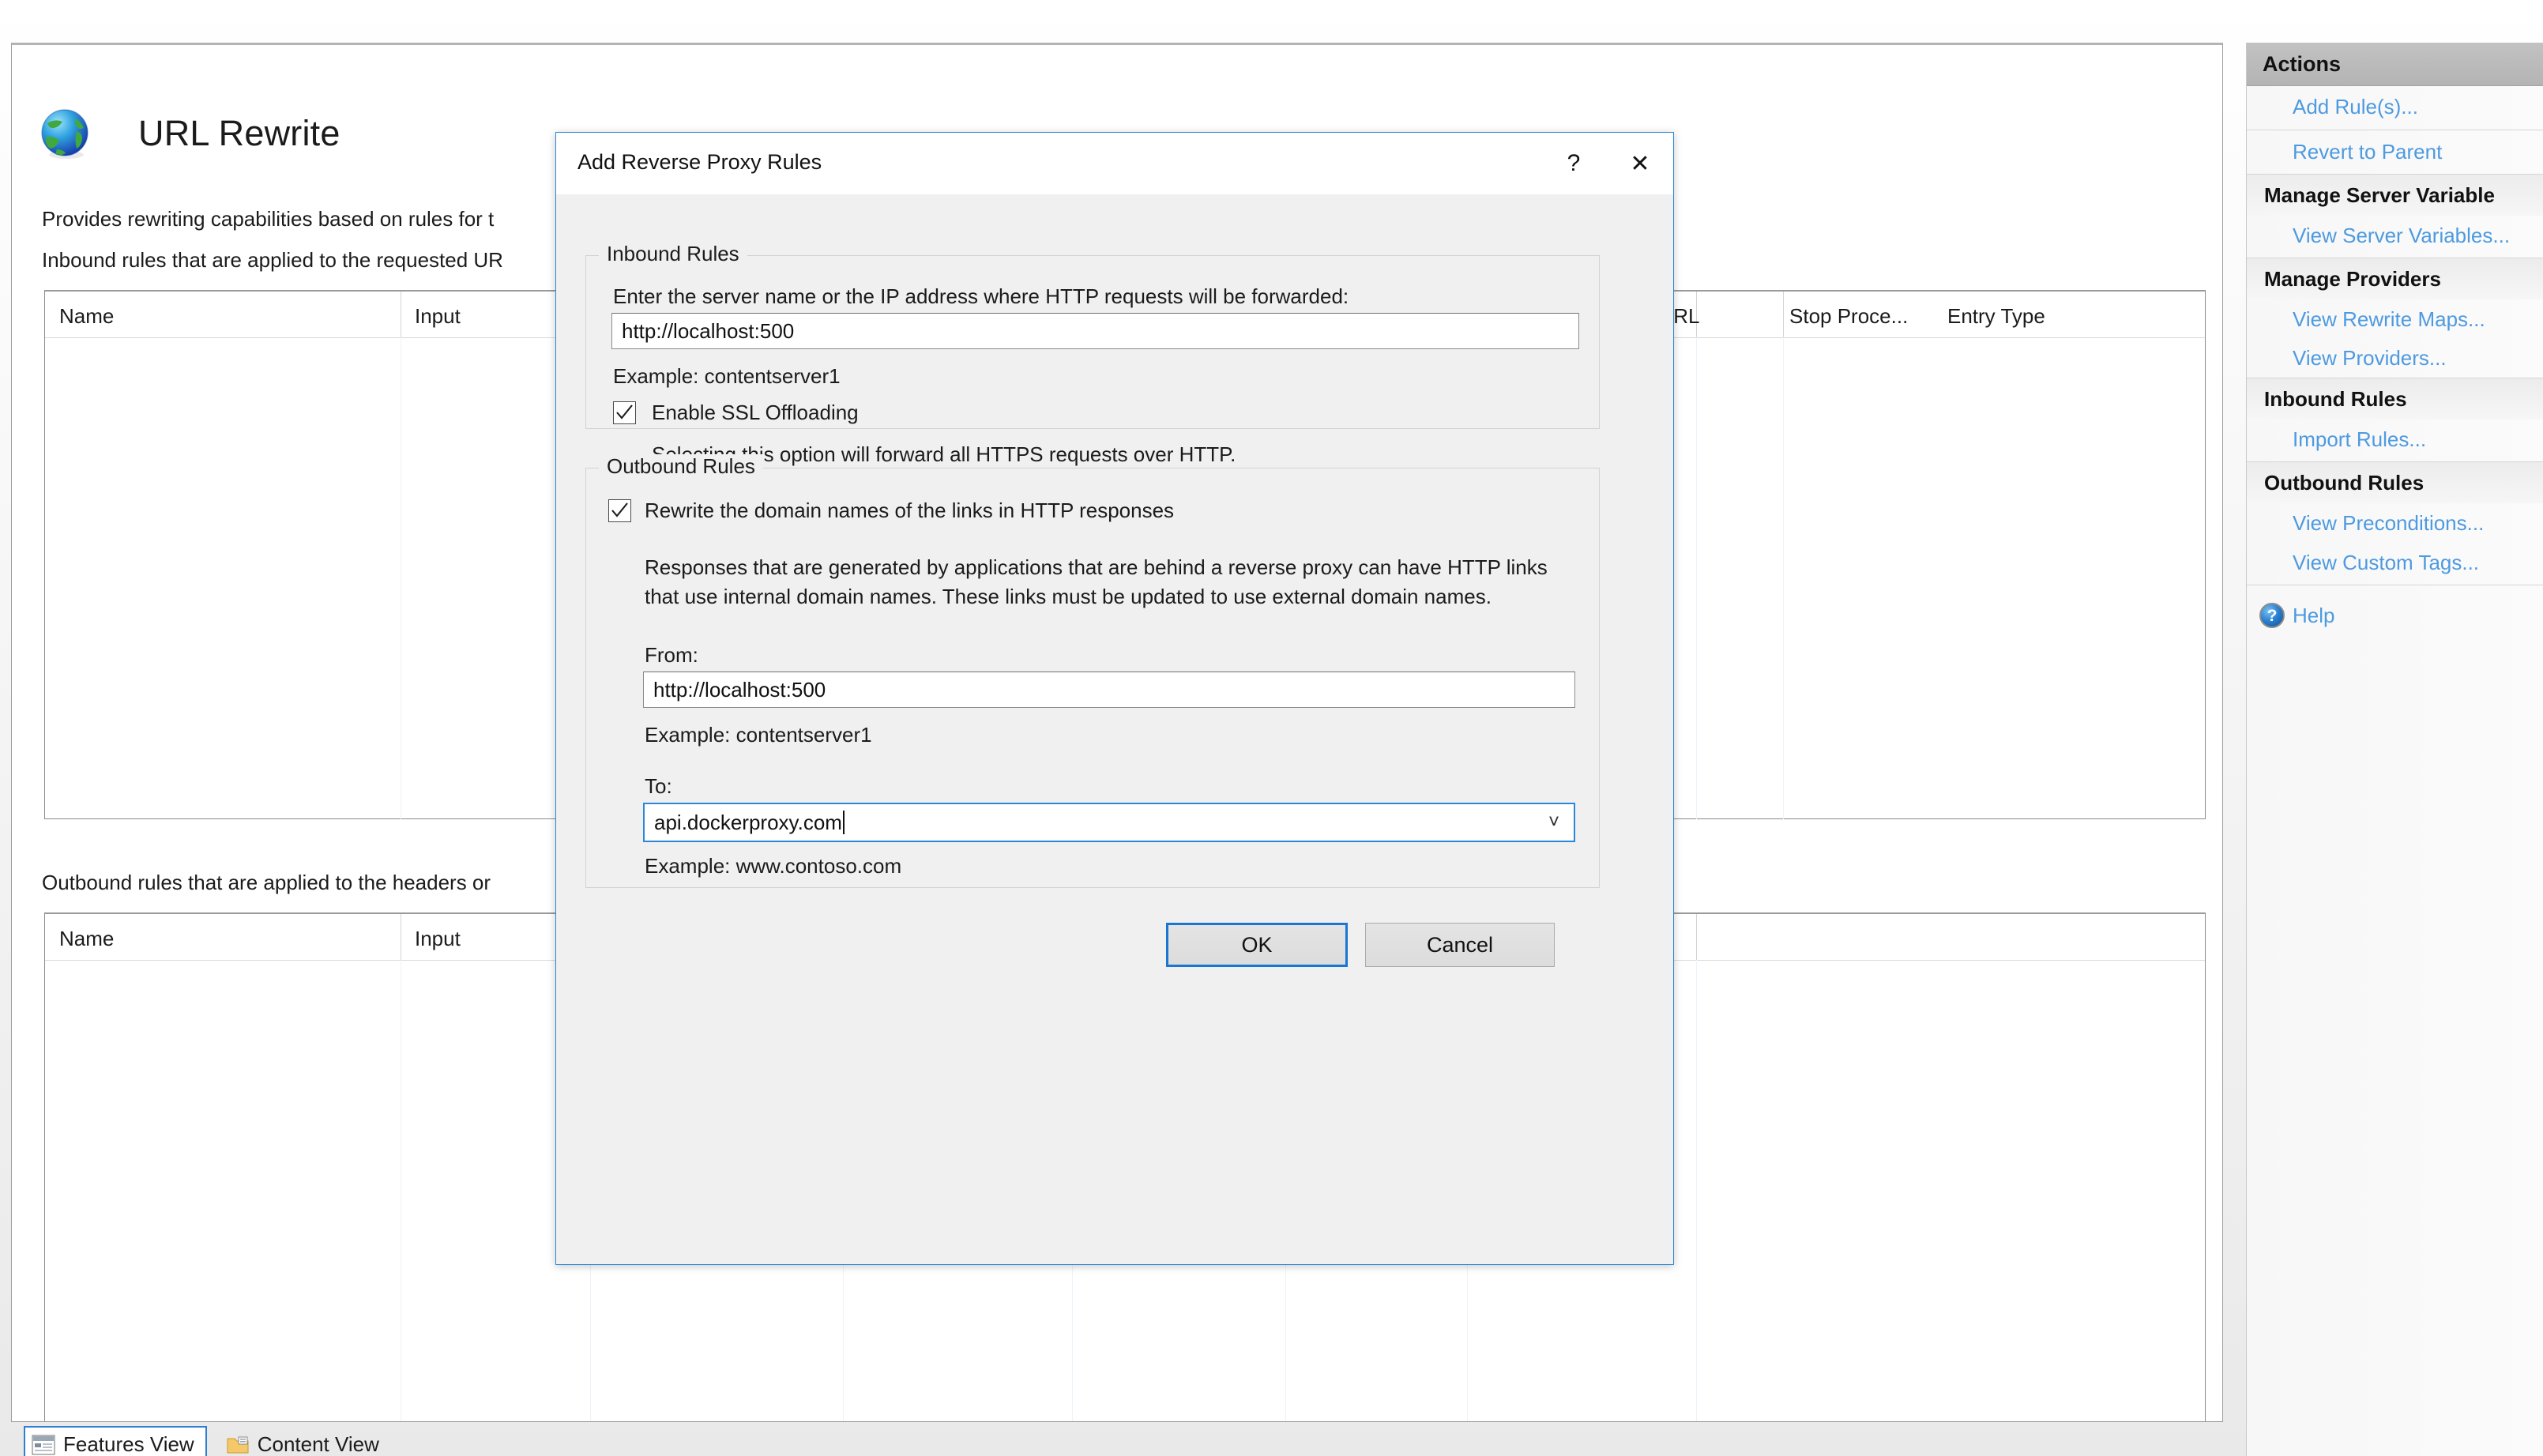 The width and height of the screenshot is (2543, 1456). Describe the element at coordinates (1114, 163) in the screenshot. I see `dialog-title-bar: Add Reverse Proxy Rules ? ✕` at that location.